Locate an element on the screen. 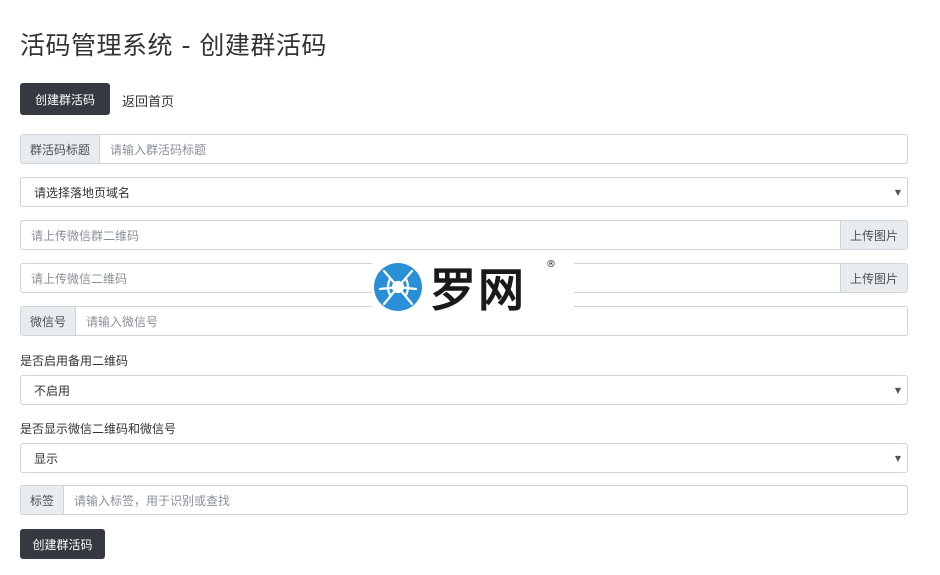  tag-input-group: 标签 请输入标签，用于识别或查找 is located at coordinates (464, 500).